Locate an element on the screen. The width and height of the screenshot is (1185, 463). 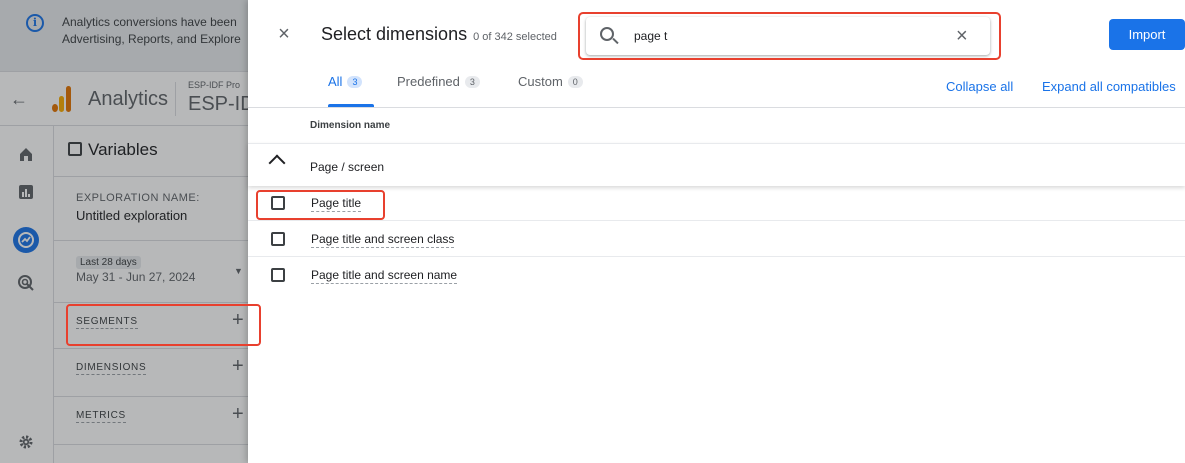
list-item: Page title and screen name is located at coordinates (716, 275).